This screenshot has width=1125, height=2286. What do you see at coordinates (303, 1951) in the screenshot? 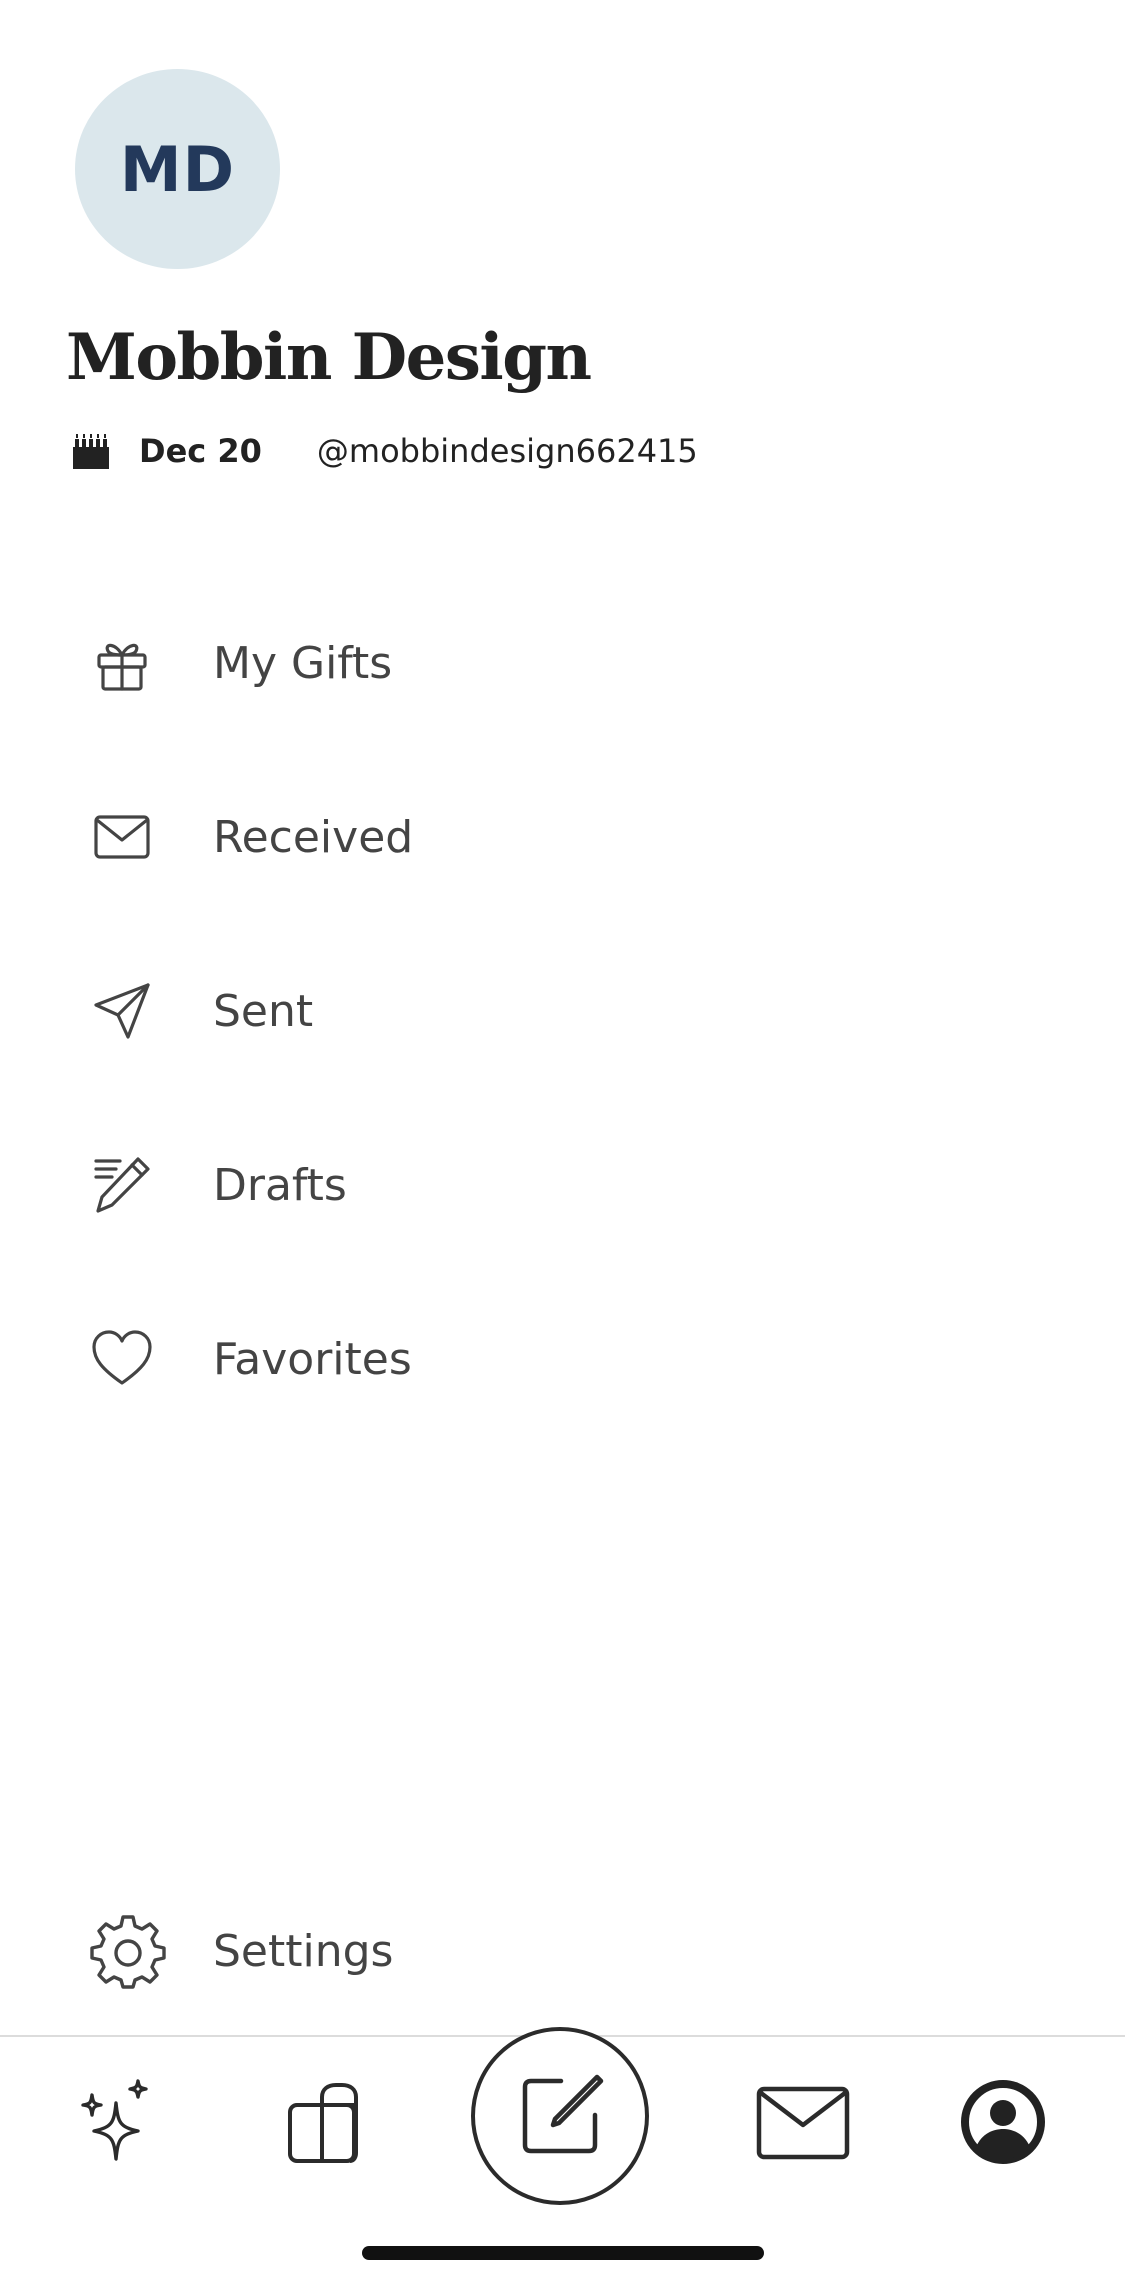
I see `menu-item-label: Settings` at bounding box center [303, 1951].